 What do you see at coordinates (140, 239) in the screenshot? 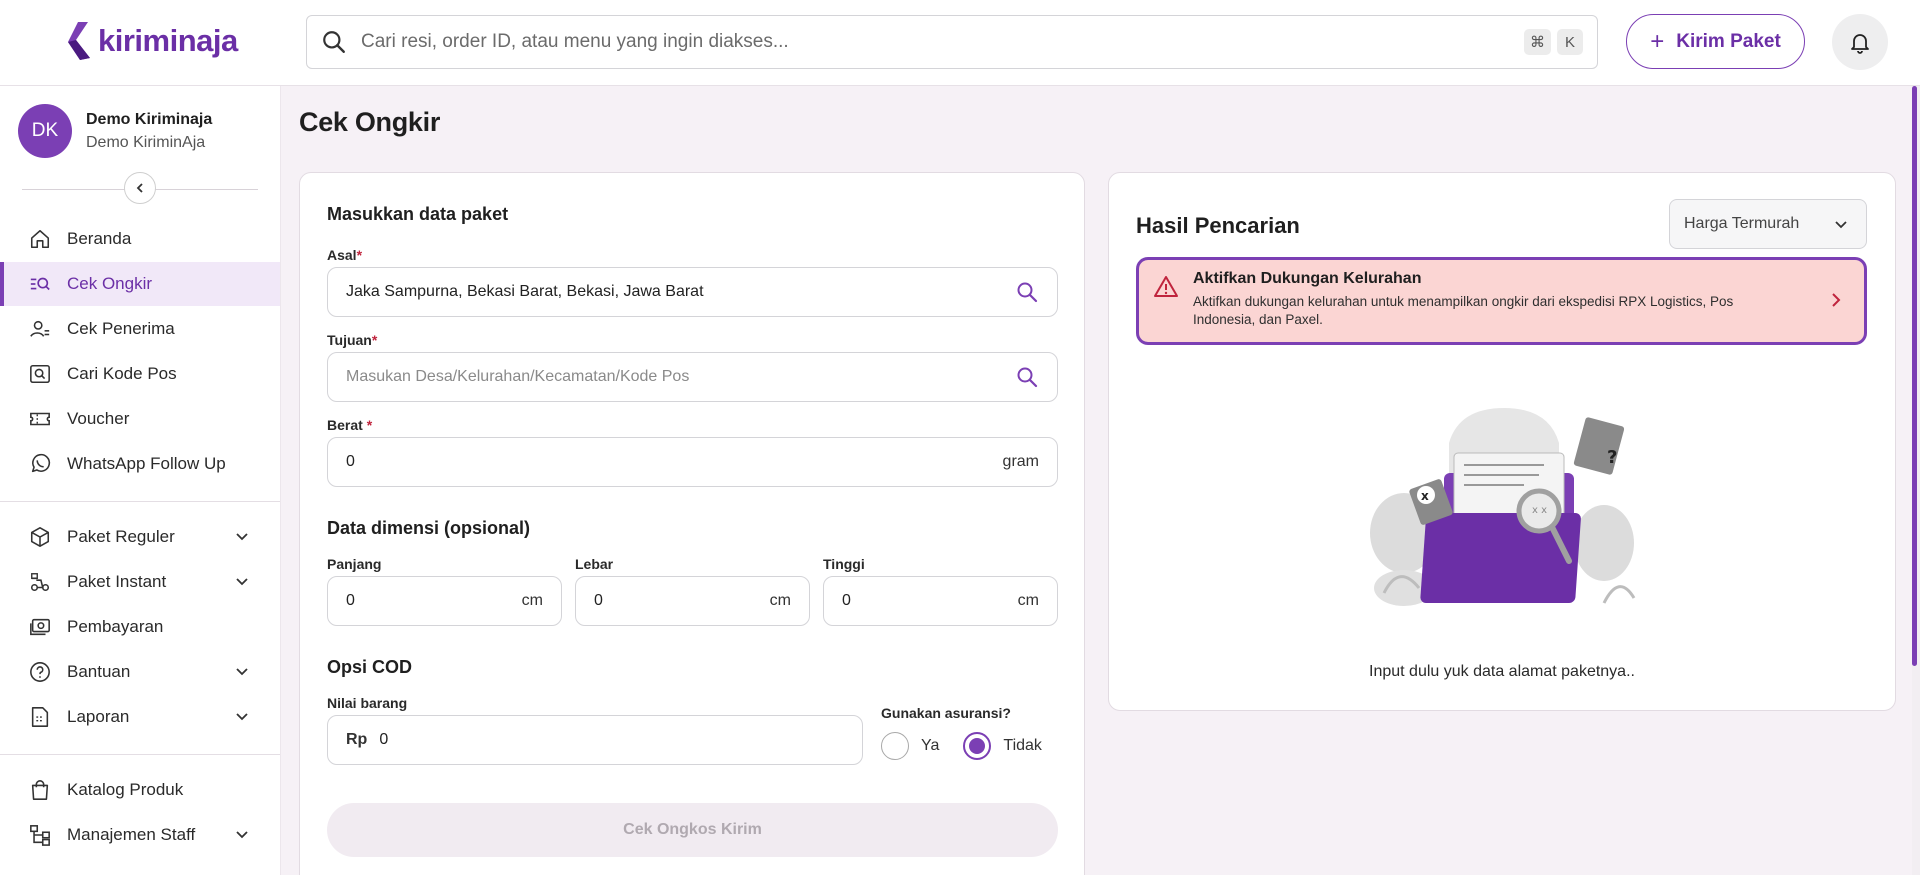
I see `sidebar-item-beranda: Beranda` at bounding box center [140, 239].